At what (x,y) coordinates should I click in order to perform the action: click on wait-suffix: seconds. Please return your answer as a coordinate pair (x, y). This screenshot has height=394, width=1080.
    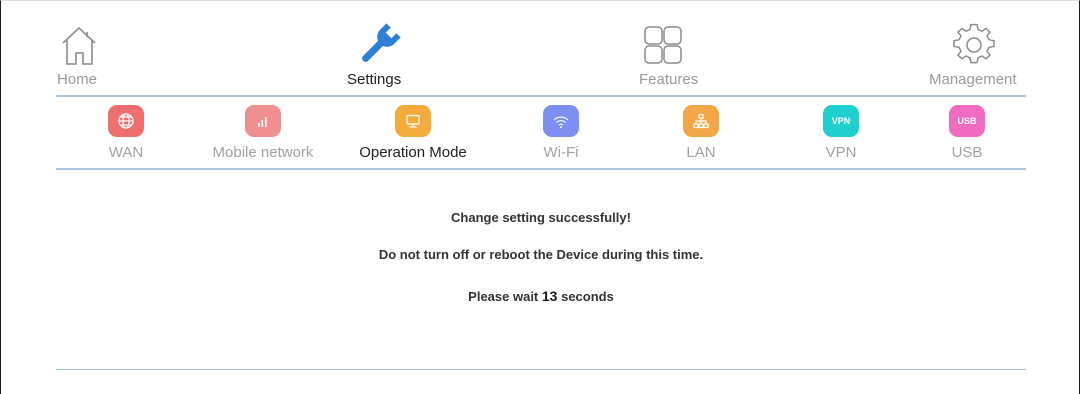
    Looking at the image, I should click on (587, 296).